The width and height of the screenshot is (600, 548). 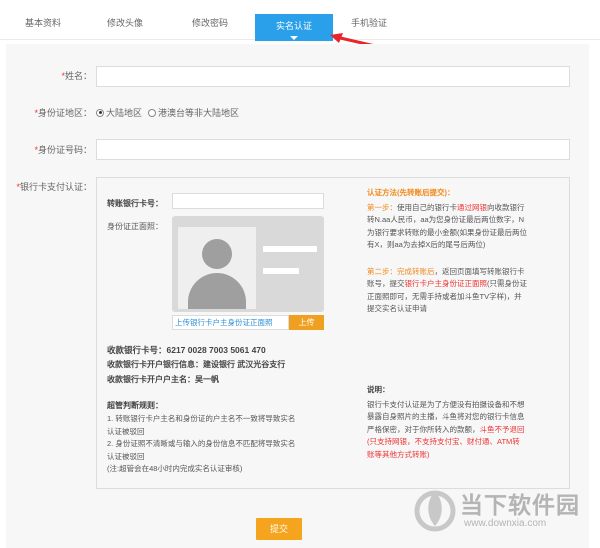 What do you see at coordinates (124, 112) in the screenshot?
I see `radio-mainland-label: 大陆地区` at bounding box center [124, 112].